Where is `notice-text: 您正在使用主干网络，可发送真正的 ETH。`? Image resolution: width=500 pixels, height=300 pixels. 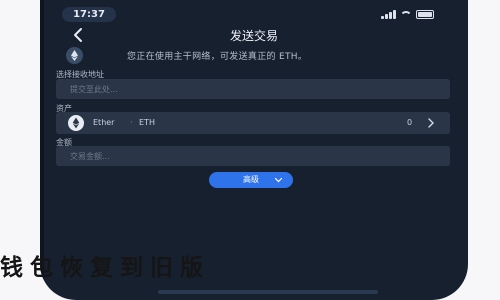 notice-text: 您正在使用主干网络，可发送真正的 ETH。 is located at coordinates (217, 57).